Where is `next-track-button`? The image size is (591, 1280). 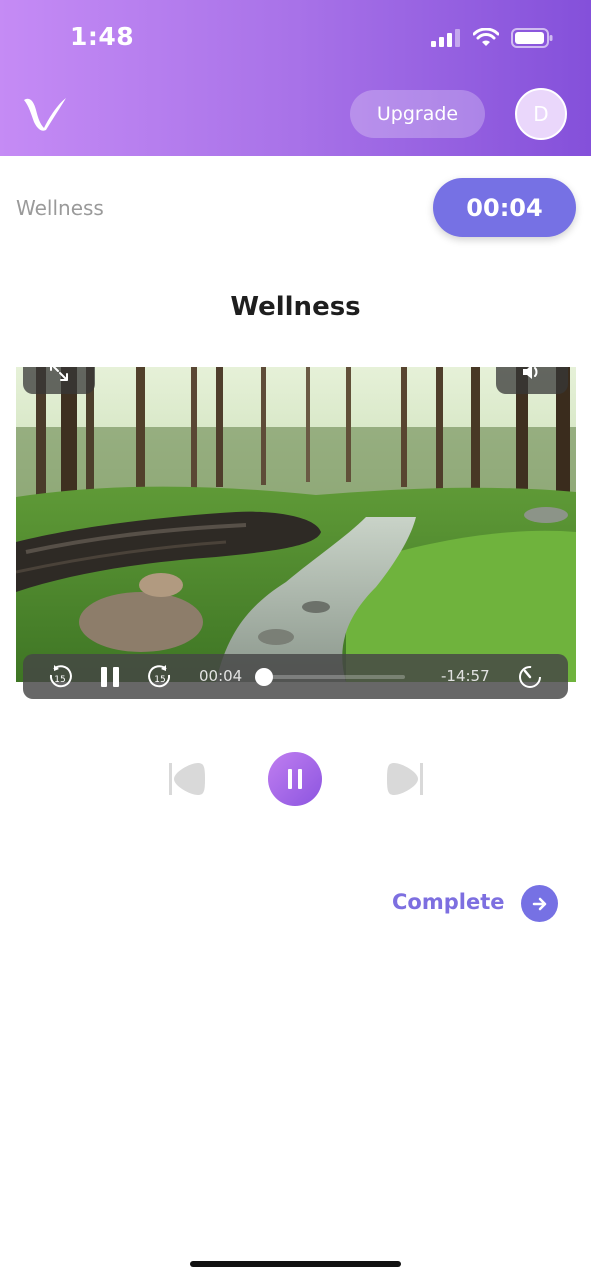
next-track-button is located at coordinates (404, 781).